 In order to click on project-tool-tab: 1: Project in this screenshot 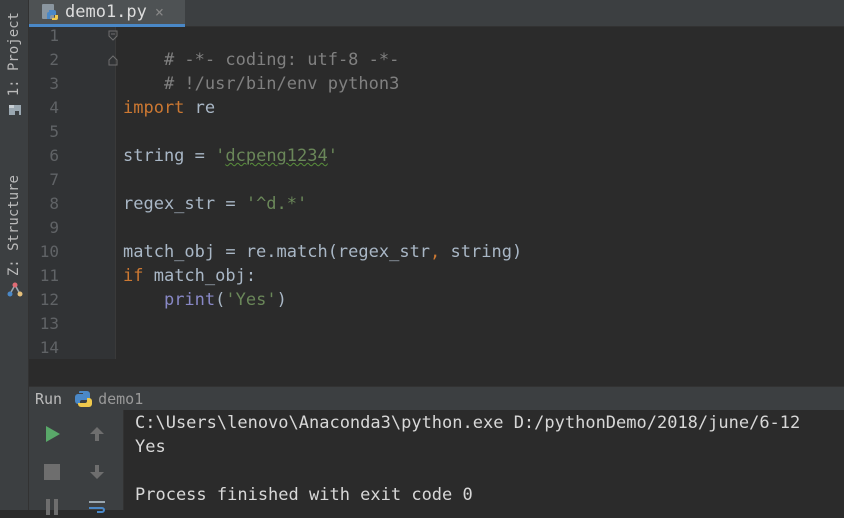, I will do `click(14, 65)`.